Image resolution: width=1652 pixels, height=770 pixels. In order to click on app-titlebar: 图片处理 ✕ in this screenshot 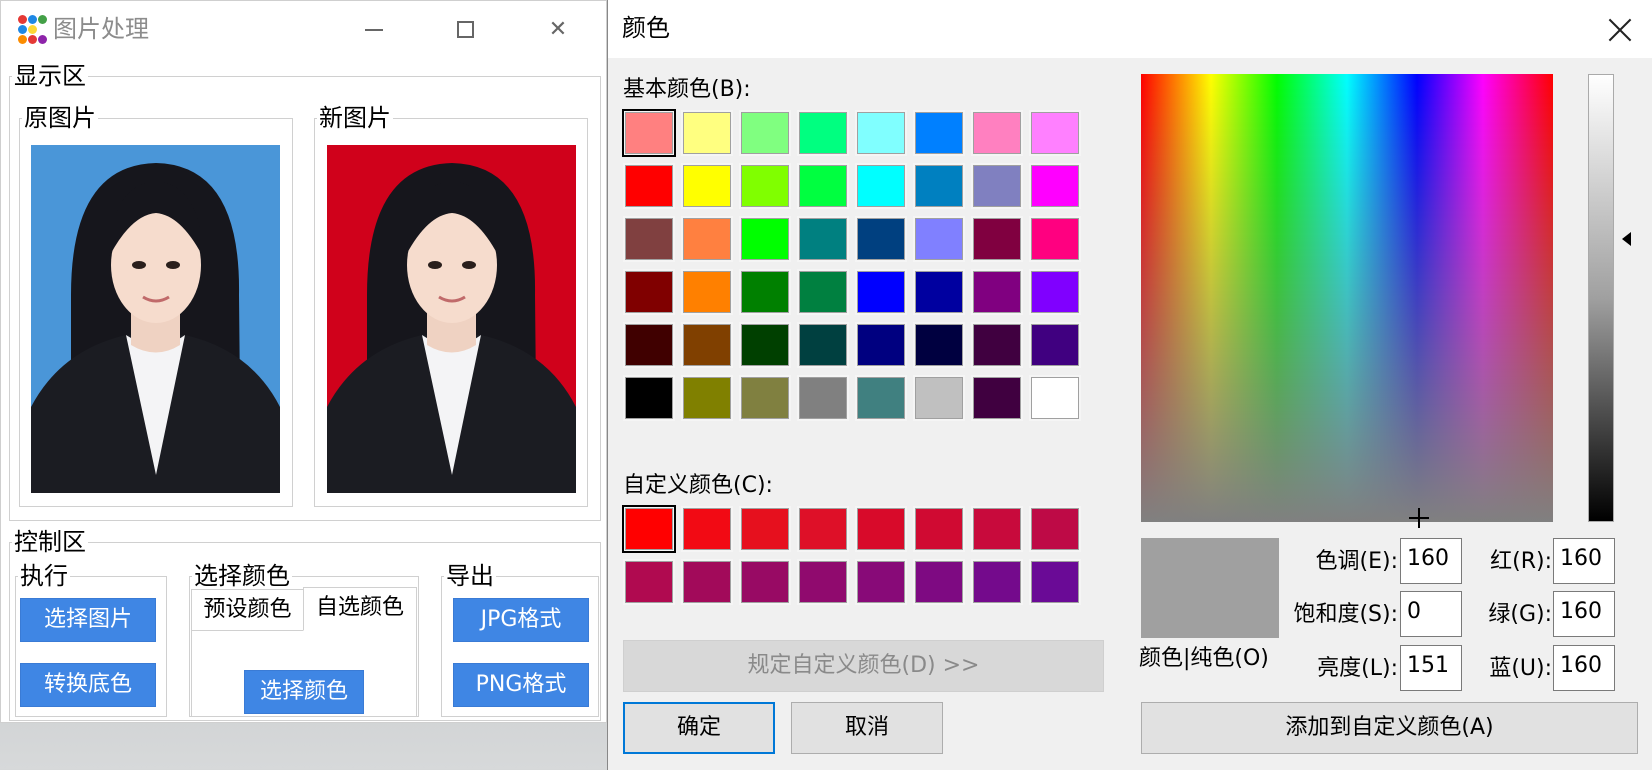, I will do `click(303, 30)`.